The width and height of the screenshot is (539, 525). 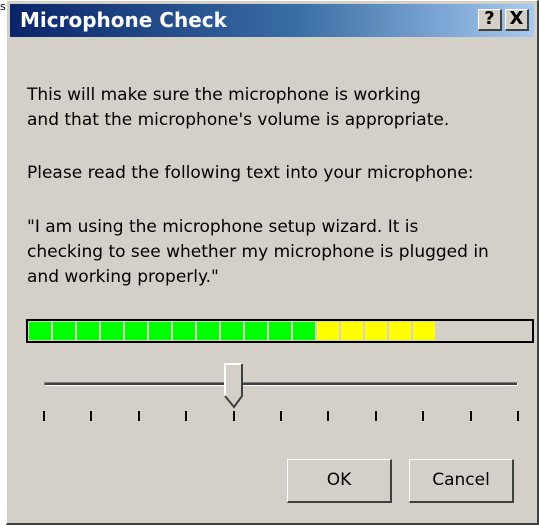 I want to click on volume-level-meter, so click(x=280, y=331).